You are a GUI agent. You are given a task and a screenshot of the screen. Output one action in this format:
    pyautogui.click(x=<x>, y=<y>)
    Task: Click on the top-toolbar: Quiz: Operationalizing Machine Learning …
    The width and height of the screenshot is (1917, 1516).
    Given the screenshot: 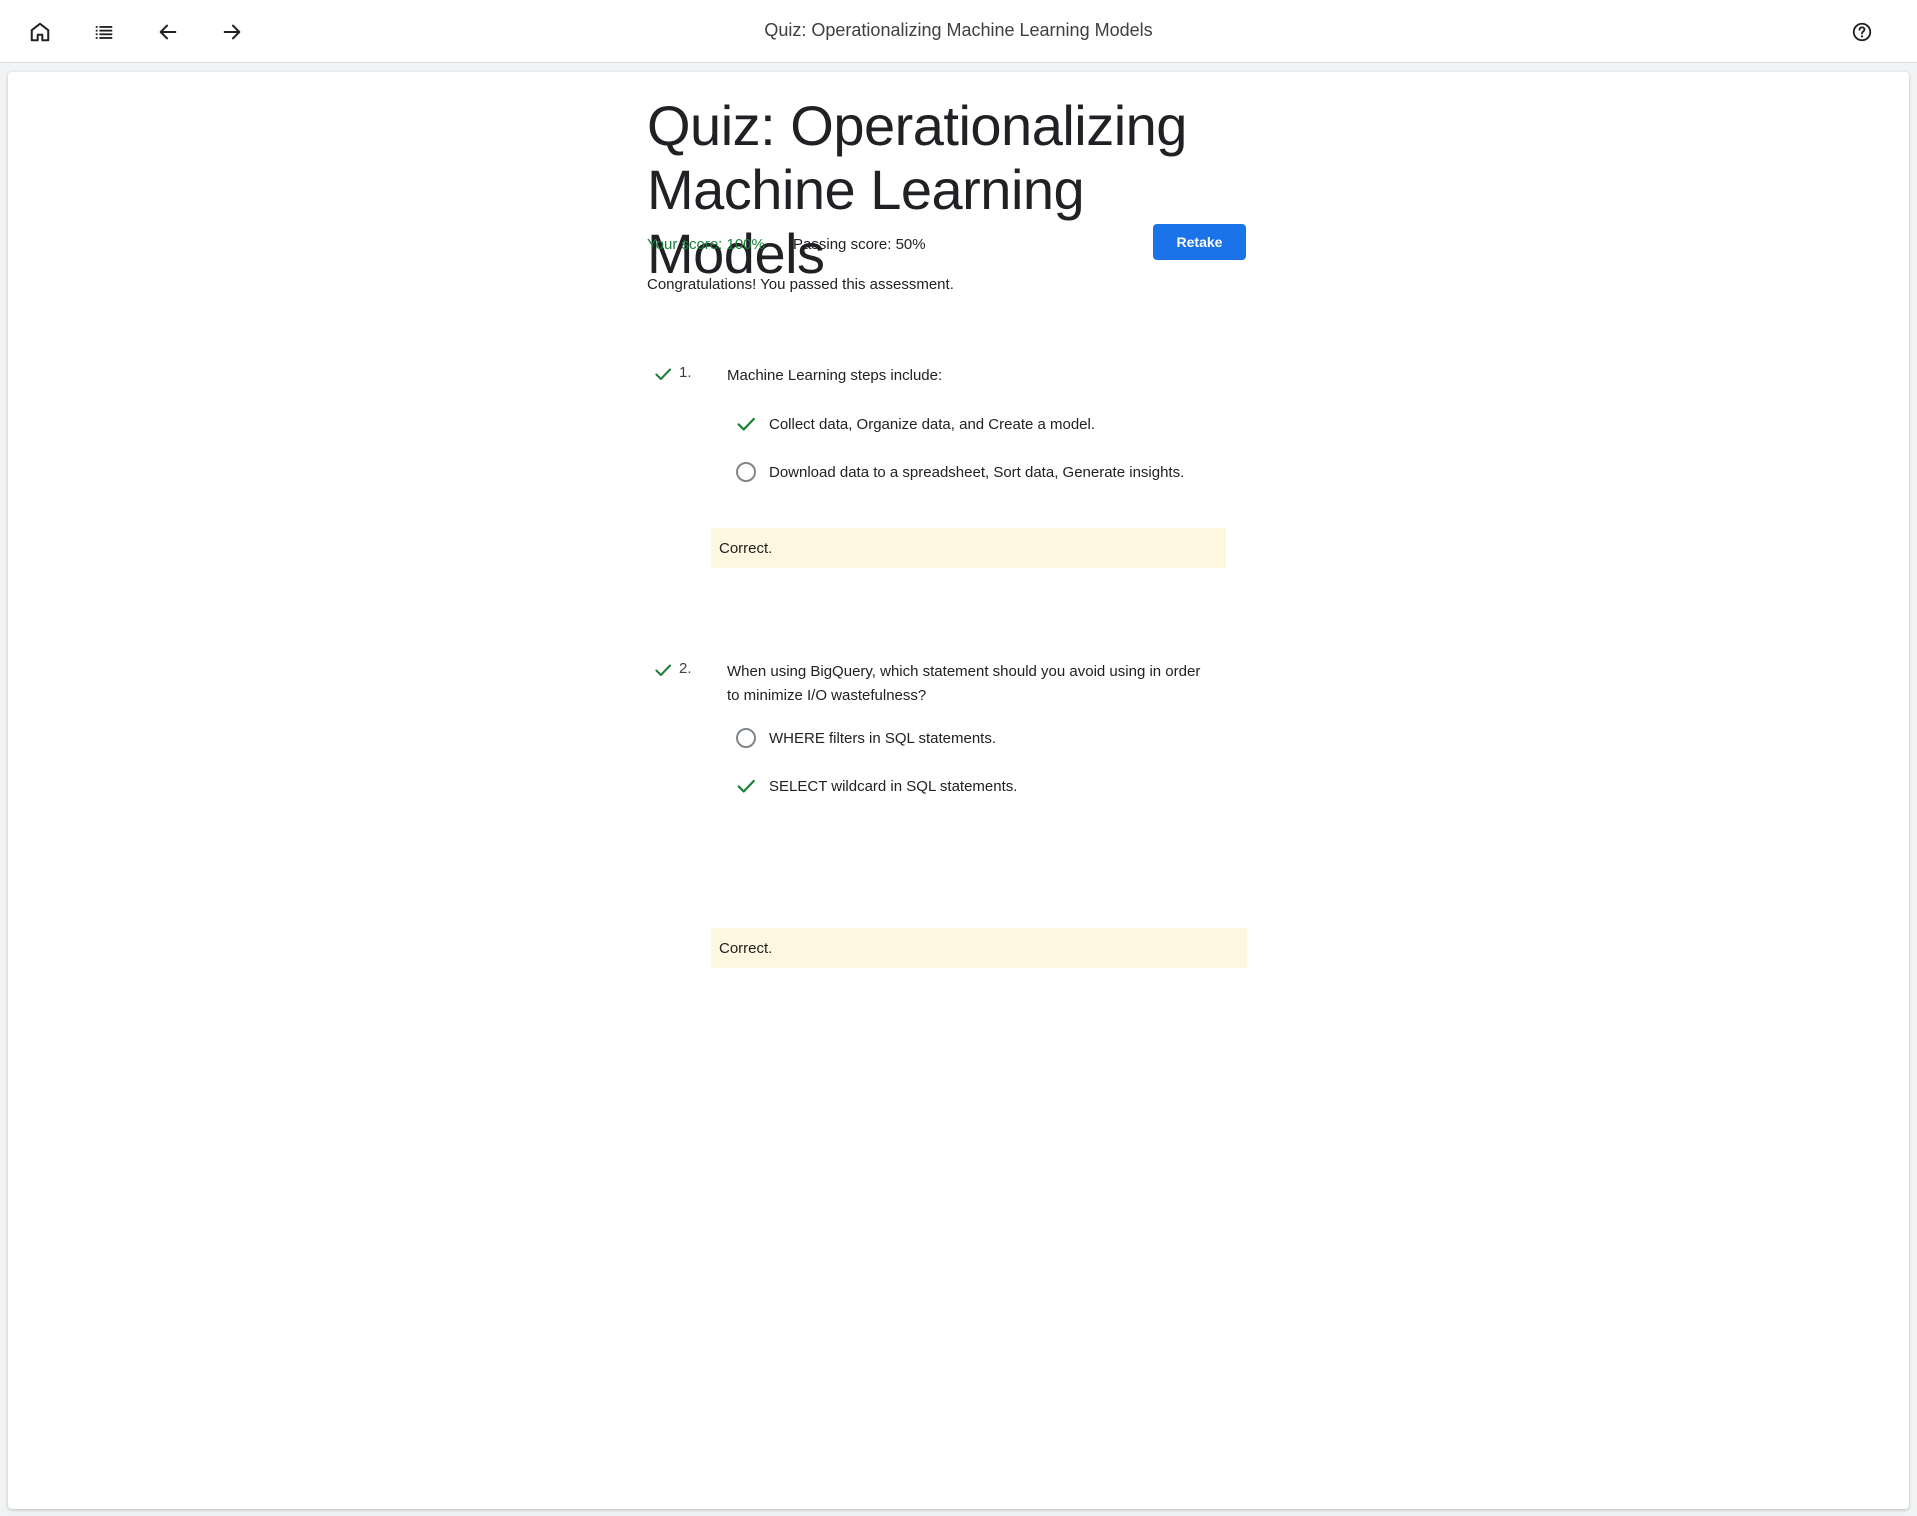 What is the action you would take?
    pyautogui.click(x=958, y=31)
    